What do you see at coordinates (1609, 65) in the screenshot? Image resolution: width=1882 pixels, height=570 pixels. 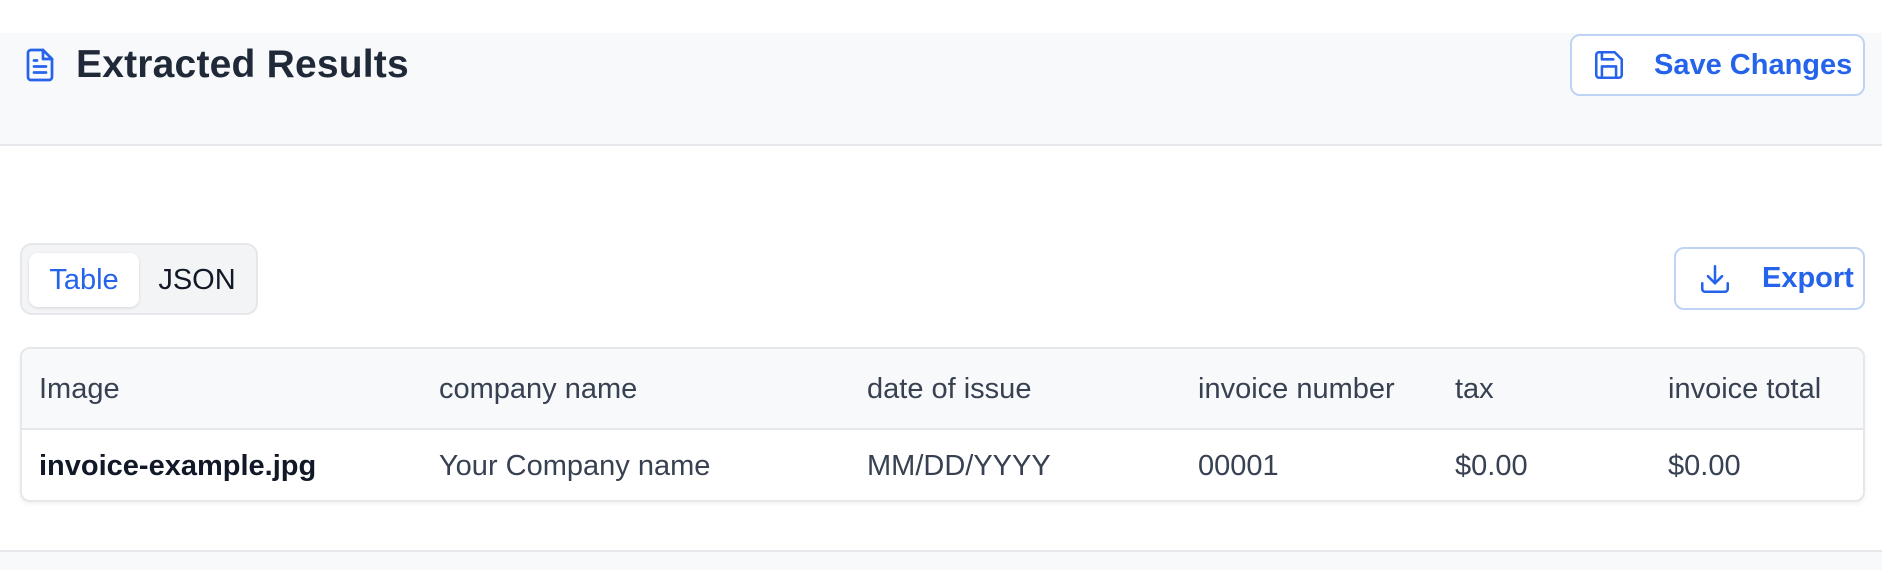 I see `floppy-disk-icon` at bounding box center [1609, 65].